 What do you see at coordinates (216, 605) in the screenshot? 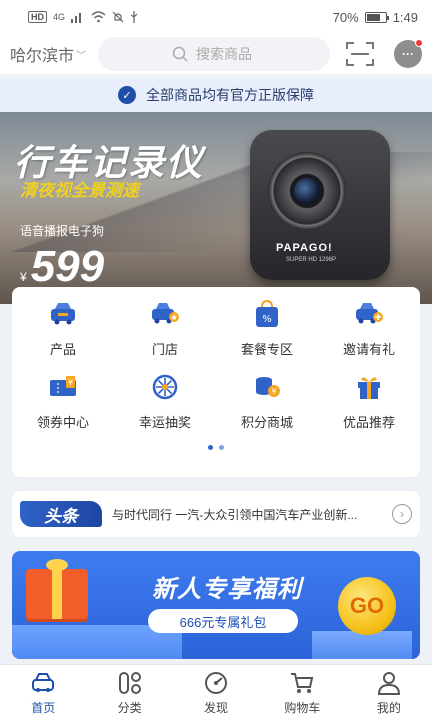
I see `newcomer-promo-banner: 新人专享福利 666元专属礼包 GO` at bounding box center [216, 605].